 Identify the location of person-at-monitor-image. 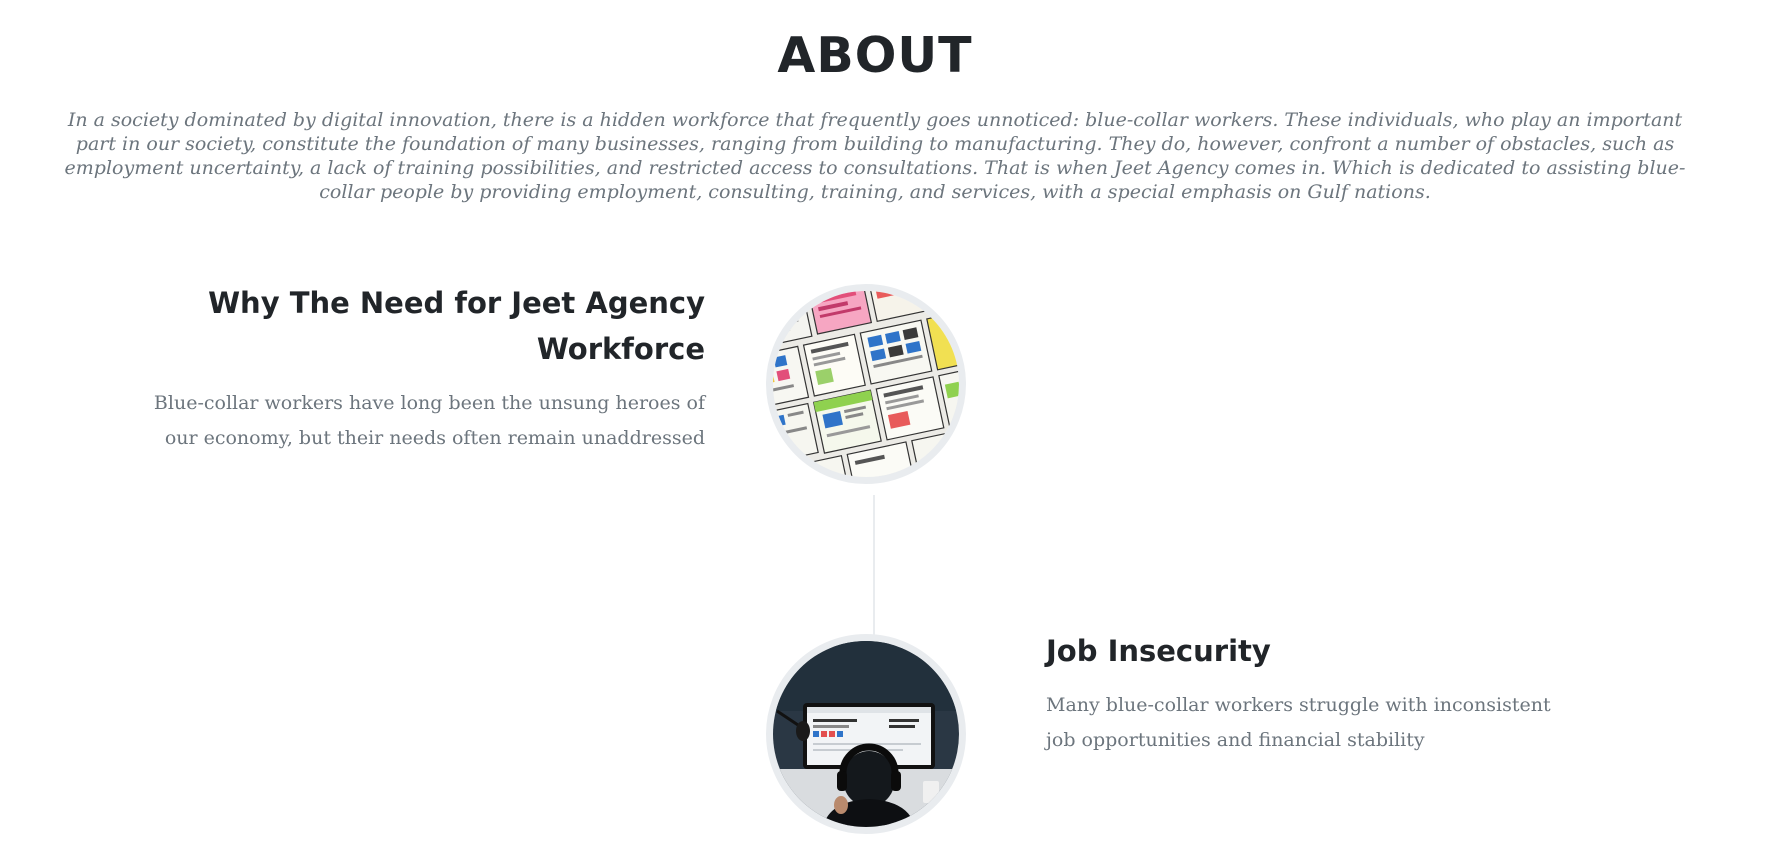
(866, 734).